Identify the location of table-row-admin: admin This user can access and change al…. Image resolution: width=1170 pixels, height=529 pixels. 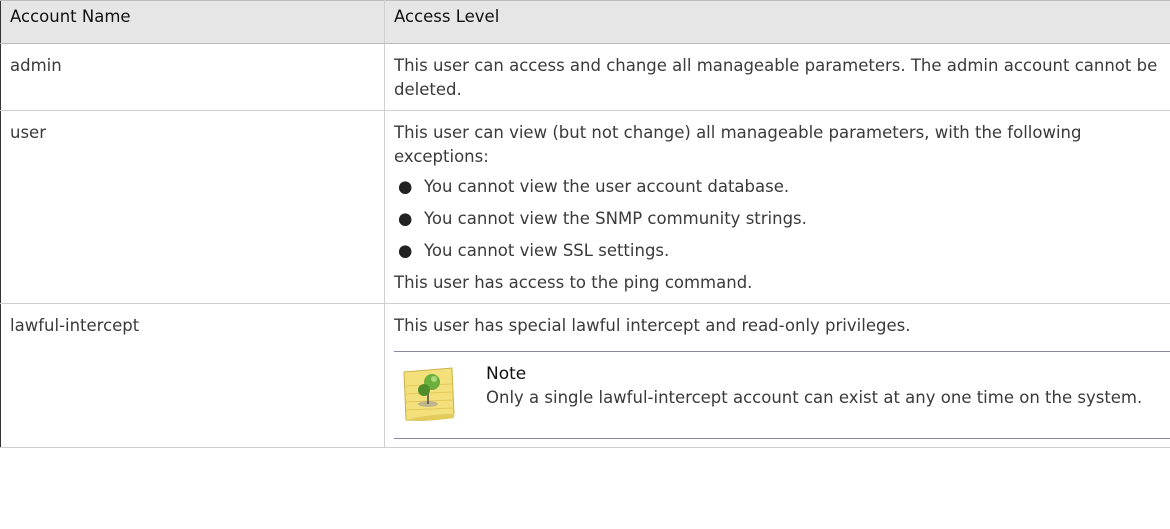
(585, 77).